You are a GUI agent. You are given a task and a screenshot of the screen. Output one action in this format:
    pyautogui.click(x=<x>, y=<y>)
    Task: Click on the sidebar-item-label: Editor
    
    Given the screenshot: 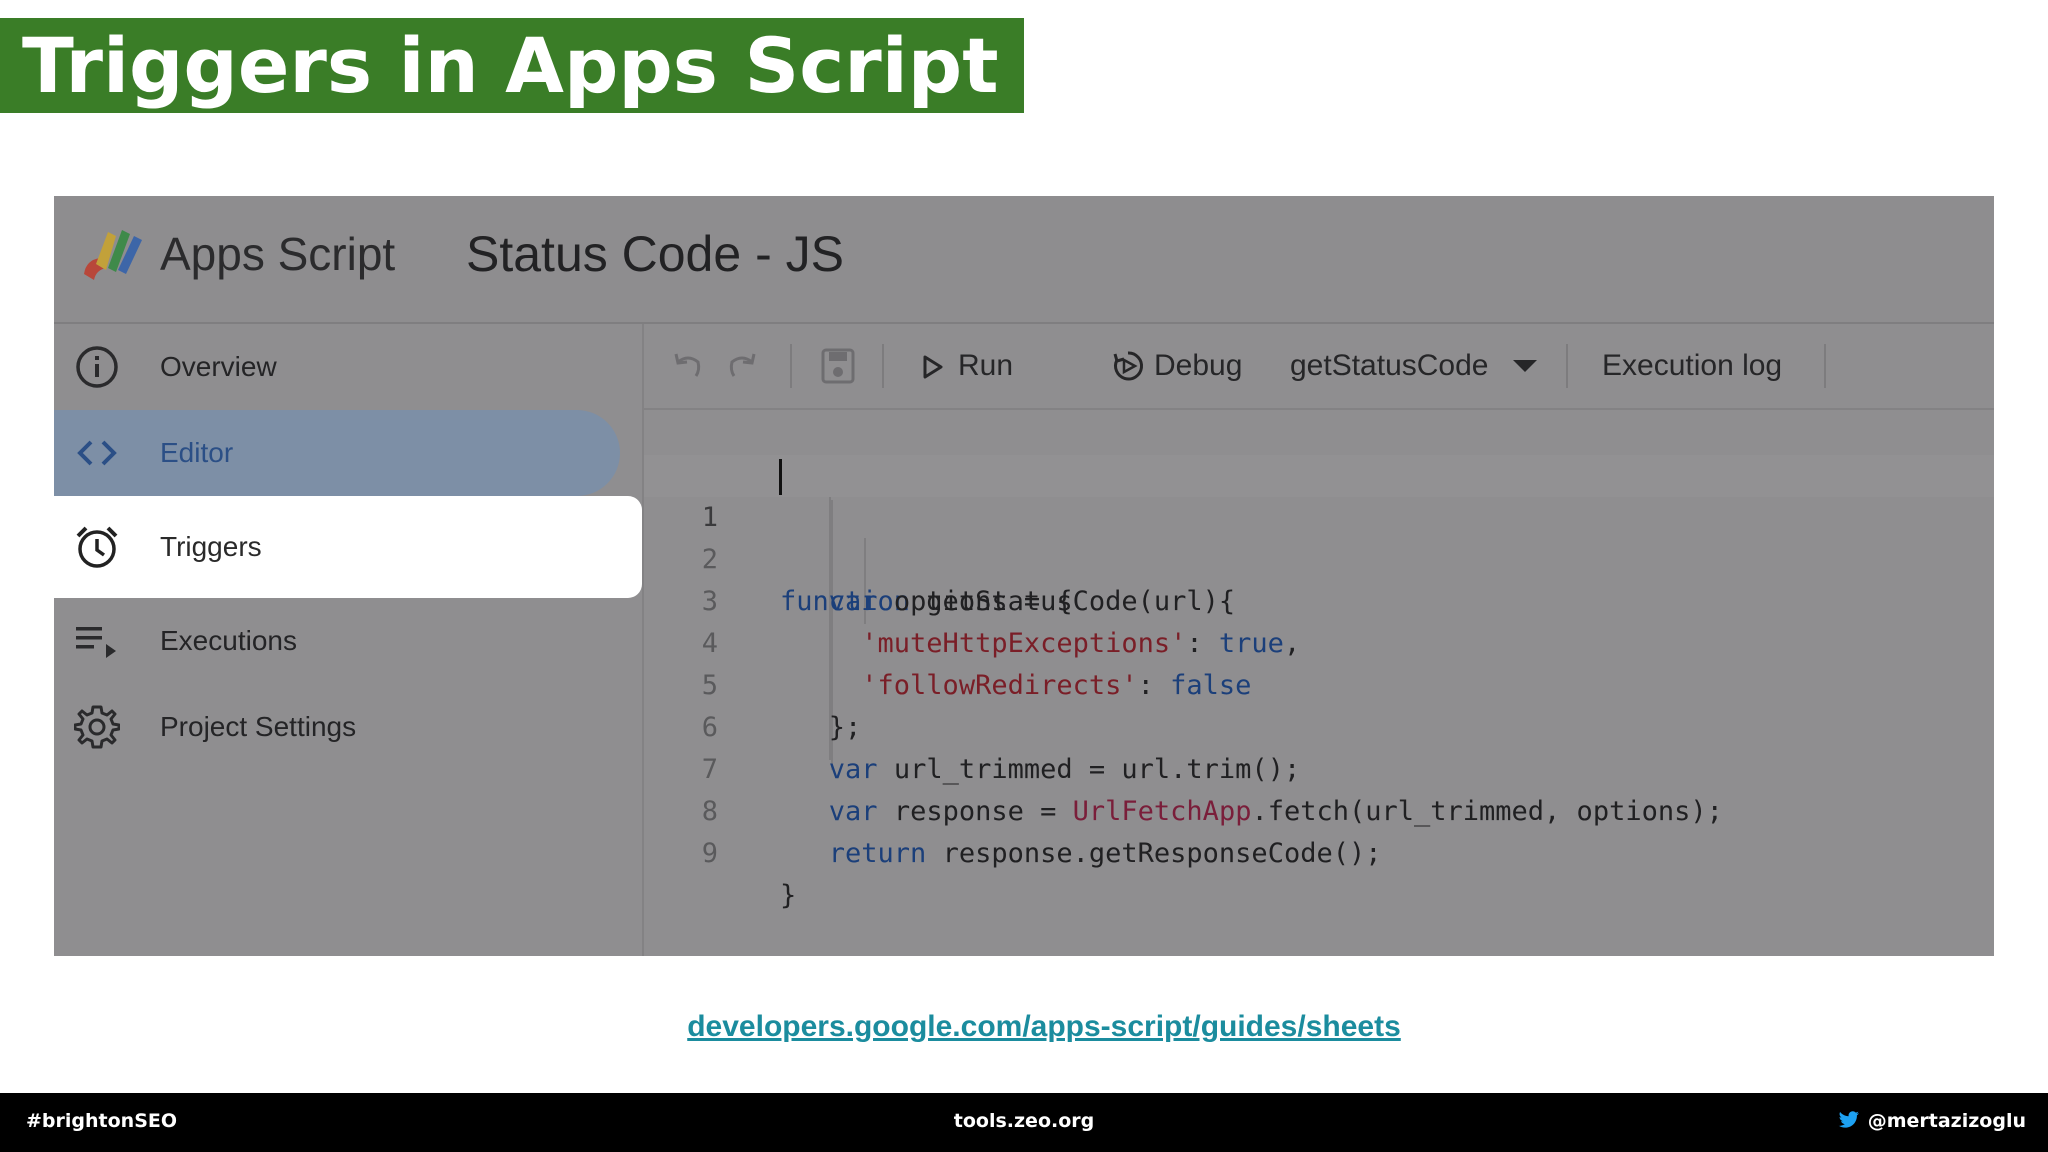 What is the action you would take?
    pyautogui.click(x=197, y=452)
    